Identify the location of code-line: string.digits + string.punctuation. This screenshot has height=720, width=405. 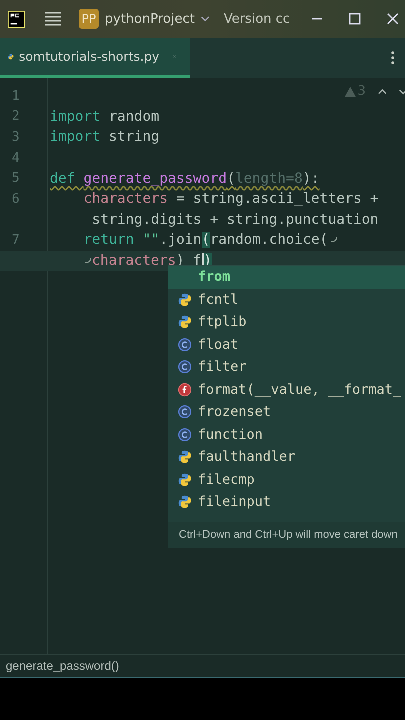
(235, 220).